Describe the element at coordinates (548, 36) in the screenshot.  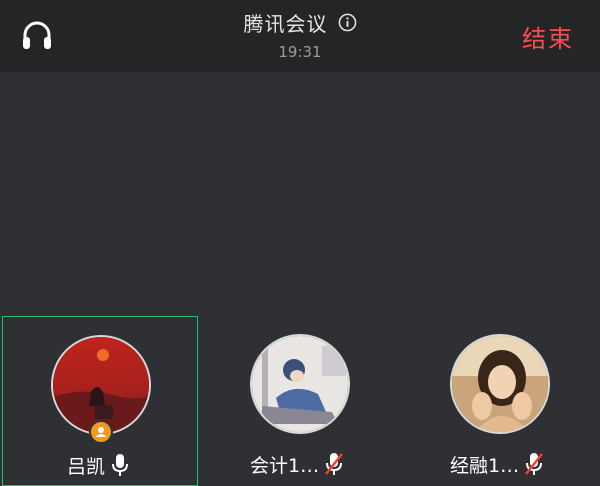
I see `end-meeting-button: 结束` at that location.